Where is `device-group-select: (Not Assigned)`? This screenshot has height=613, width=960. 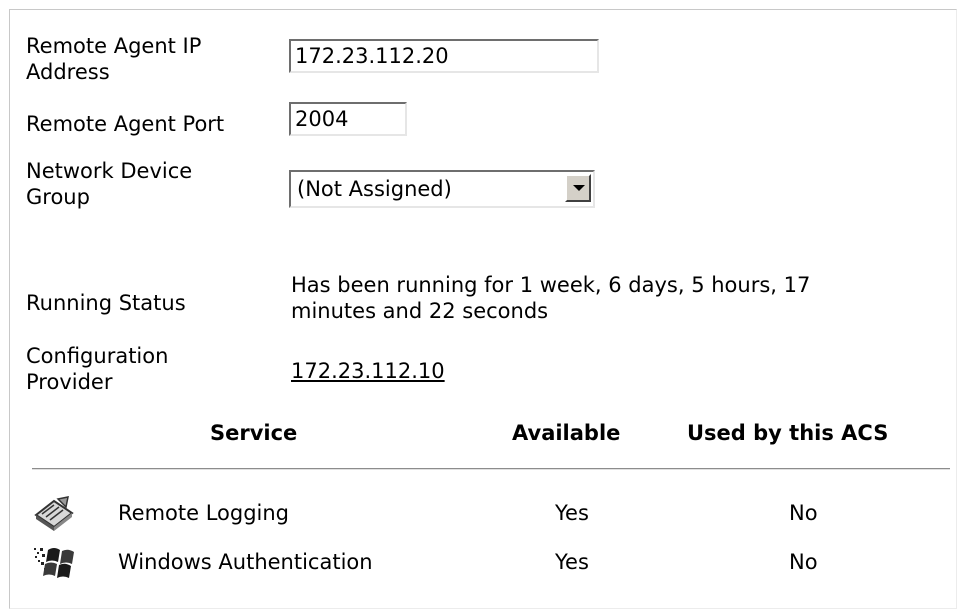 device-group-select: (Not Assigned) is located at coordinates (442, 189).